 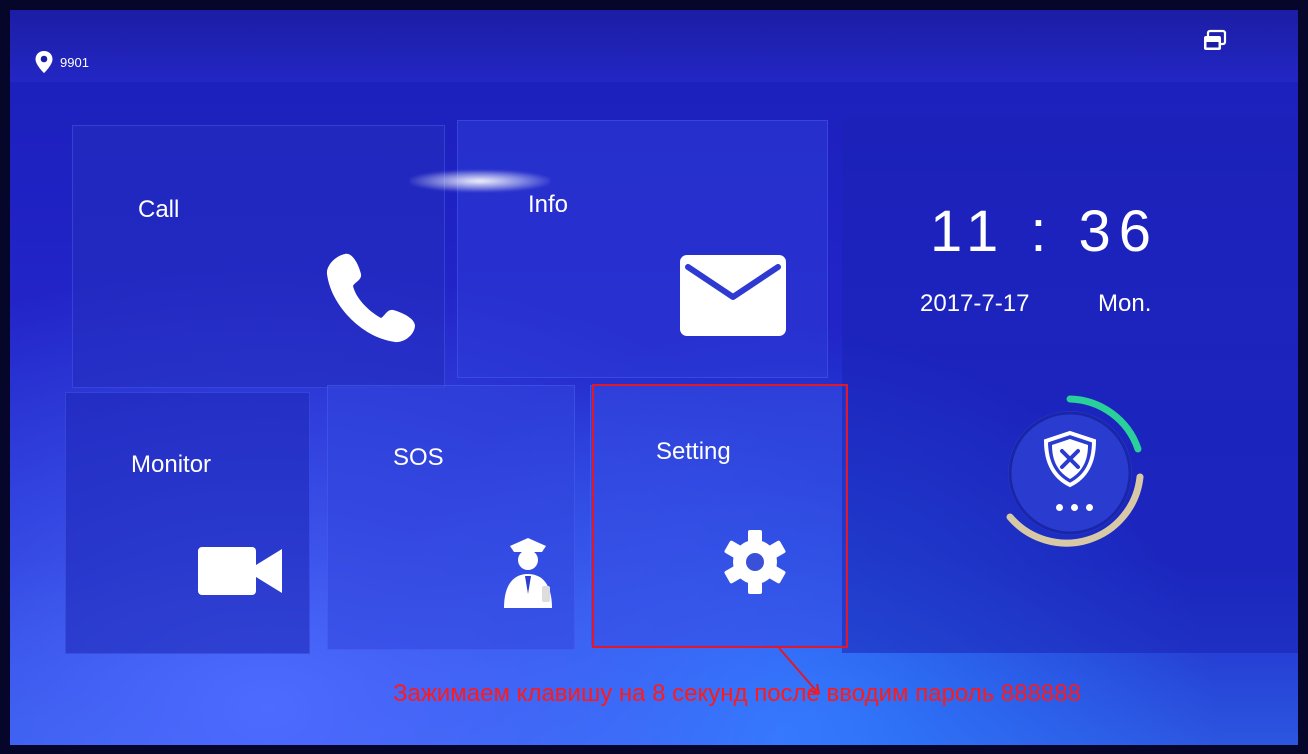 I want to click on monitor-label: Monitor, so click(x=171, y=464).